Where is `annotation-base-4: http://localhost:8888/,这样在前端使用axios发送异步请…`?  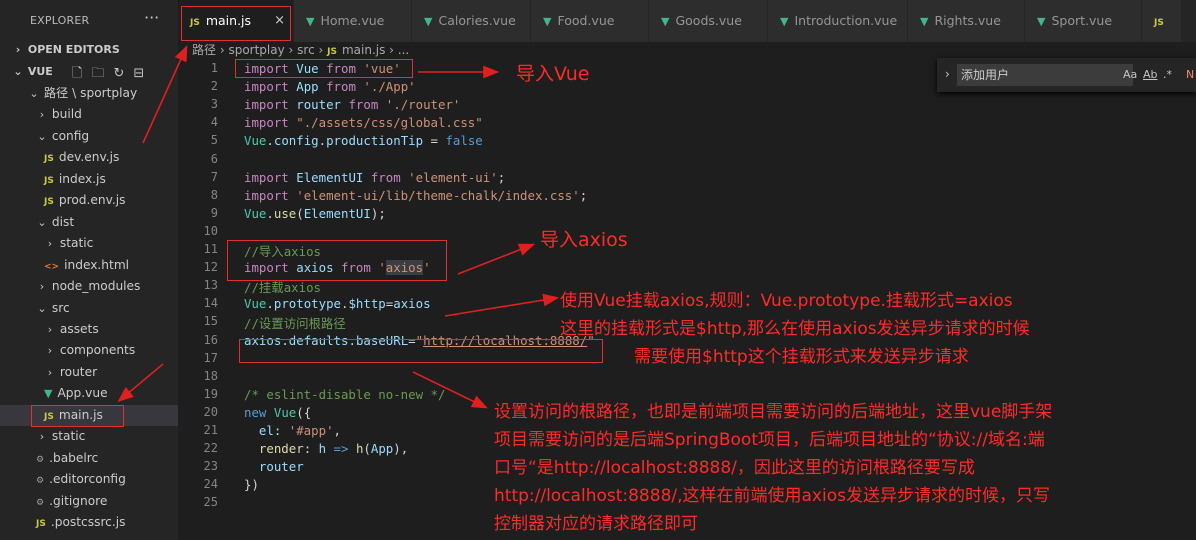
annotation-base-4: http://localhost:8888/,这样在前端使用axios发送异步请… is located at coordinates (772, 496).